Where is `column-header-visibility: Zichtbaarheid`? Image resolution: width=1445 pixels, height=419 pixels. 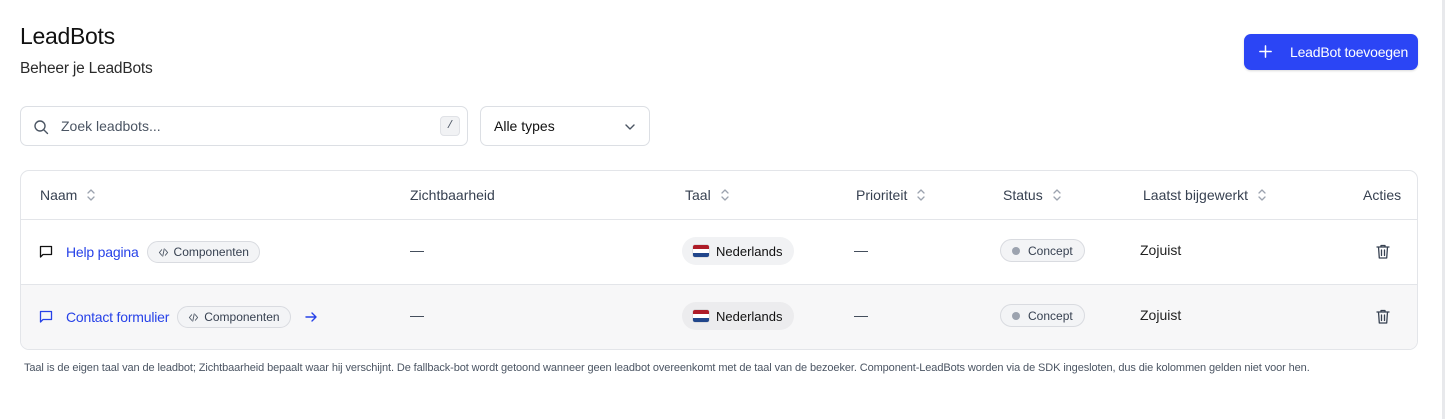
column-header-visibility: Zichtbaarheid is located at coordinates (452, 195).